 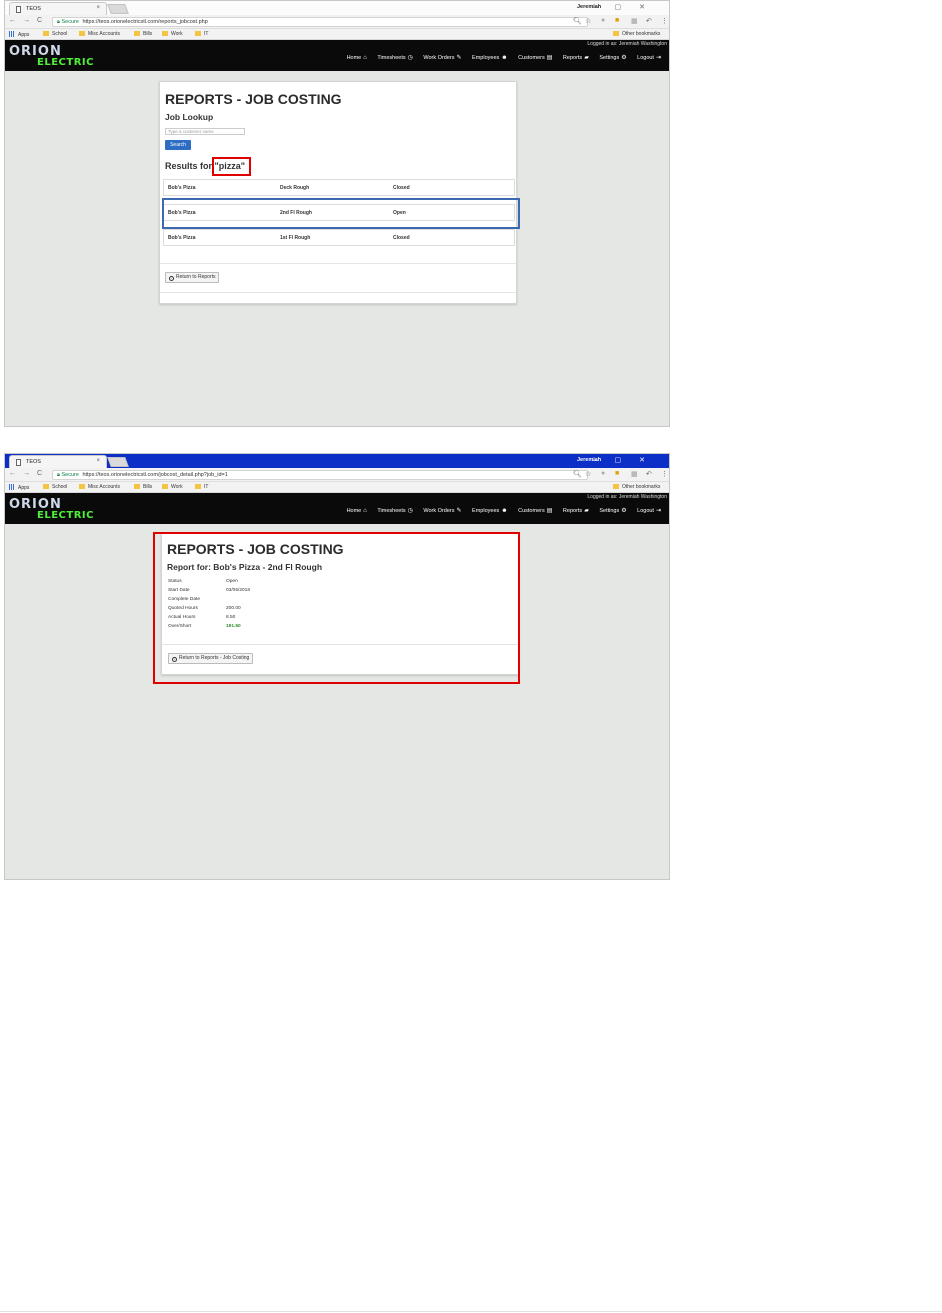 What do you see at coordinates (58, 22) in the screenshot?
I see `lock-icon: 🔒︎` at bounding box center [58, 22].